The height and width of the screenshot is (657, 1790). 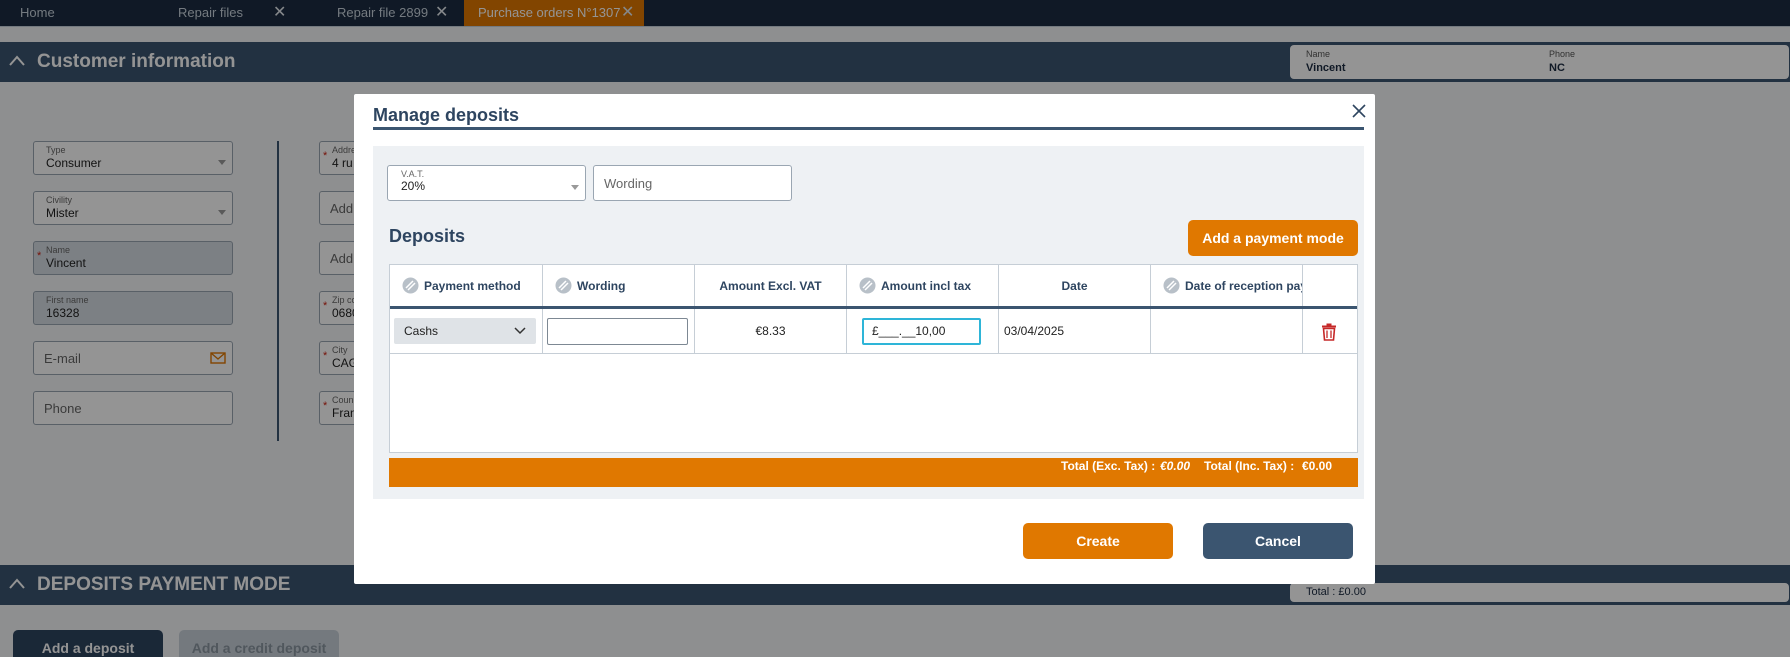 I want to click on modal-title: Manage deposits, so click(x=446, y=115).